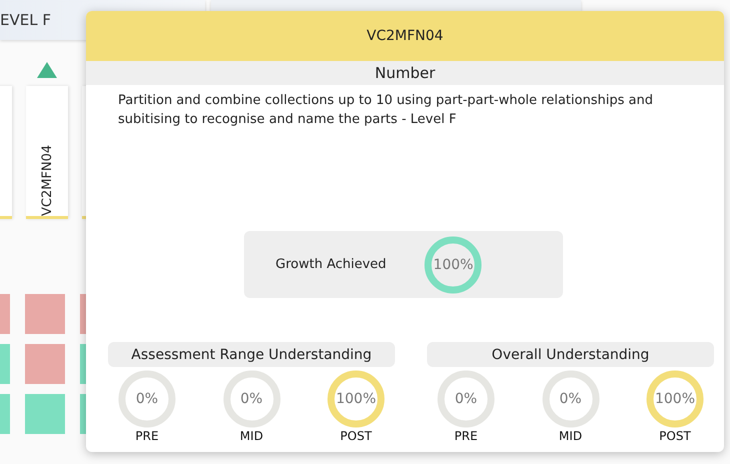  What do you see at coordinates (405, 73) in the screenshot?
I see `strand-title: Number` at bounding box center [405, 73].